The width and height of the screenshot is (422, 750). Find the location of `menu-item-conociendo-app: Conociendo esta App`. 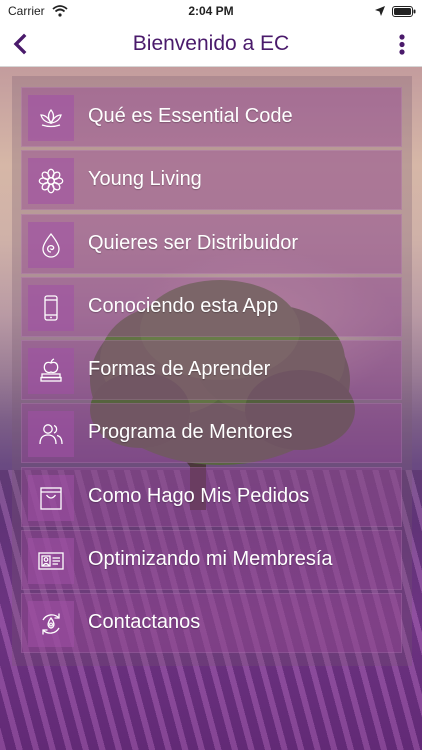

menu-item-conociendo-app: Conociendo esta App is located at coordinates (211, 306).